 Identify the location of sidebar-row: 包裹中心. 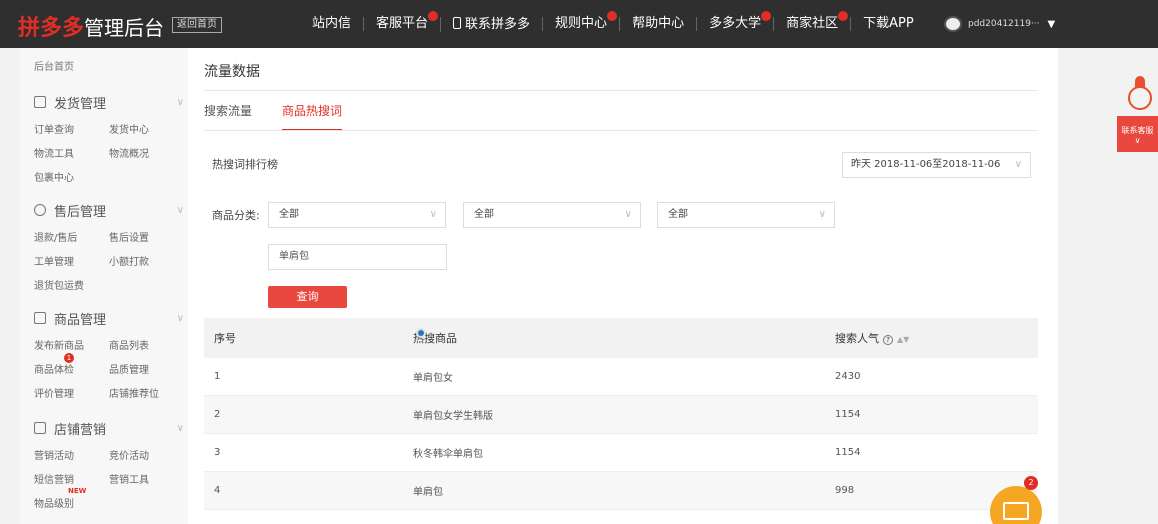
(109, 176).